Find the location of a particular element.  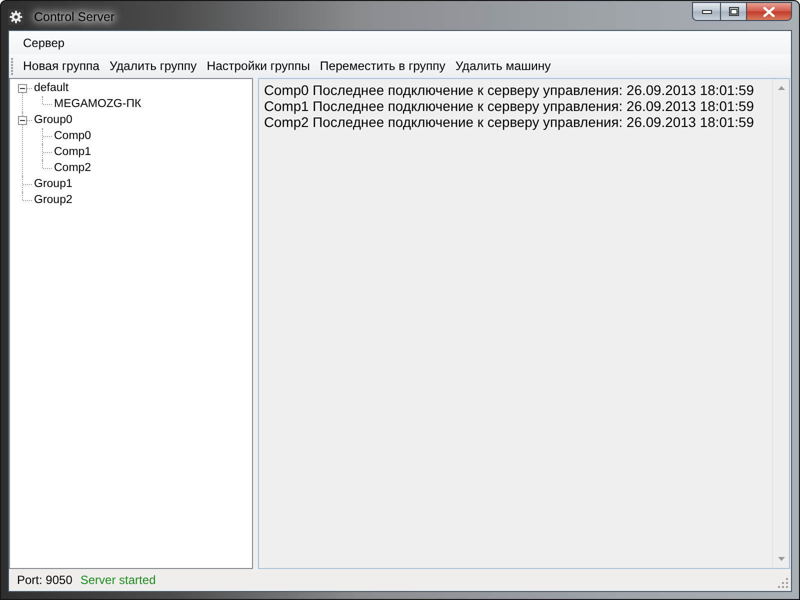

toolbar-button: Удалить группу is located at coordinates (153, 66).